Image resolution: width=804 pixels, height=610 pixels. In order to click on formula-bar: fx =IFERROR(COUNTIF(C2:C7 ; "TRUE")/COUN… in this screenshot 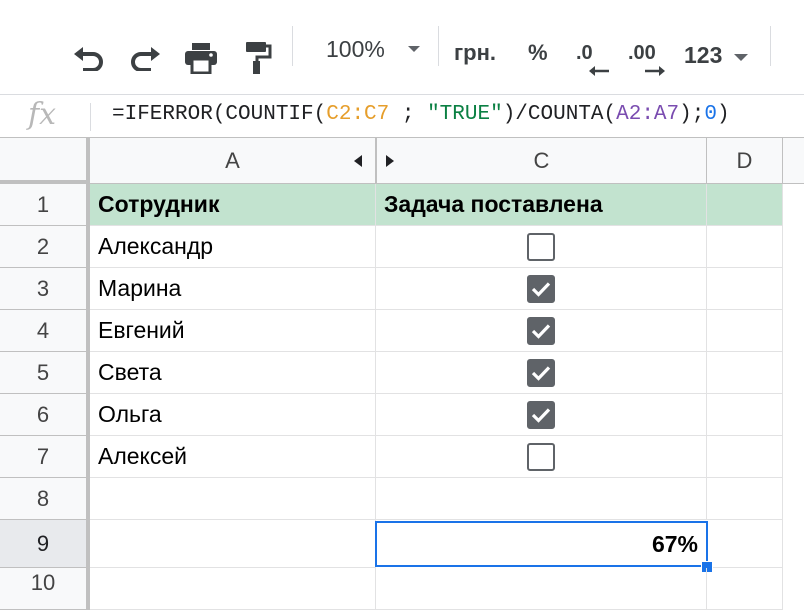, I will do `click(402, 116)`.